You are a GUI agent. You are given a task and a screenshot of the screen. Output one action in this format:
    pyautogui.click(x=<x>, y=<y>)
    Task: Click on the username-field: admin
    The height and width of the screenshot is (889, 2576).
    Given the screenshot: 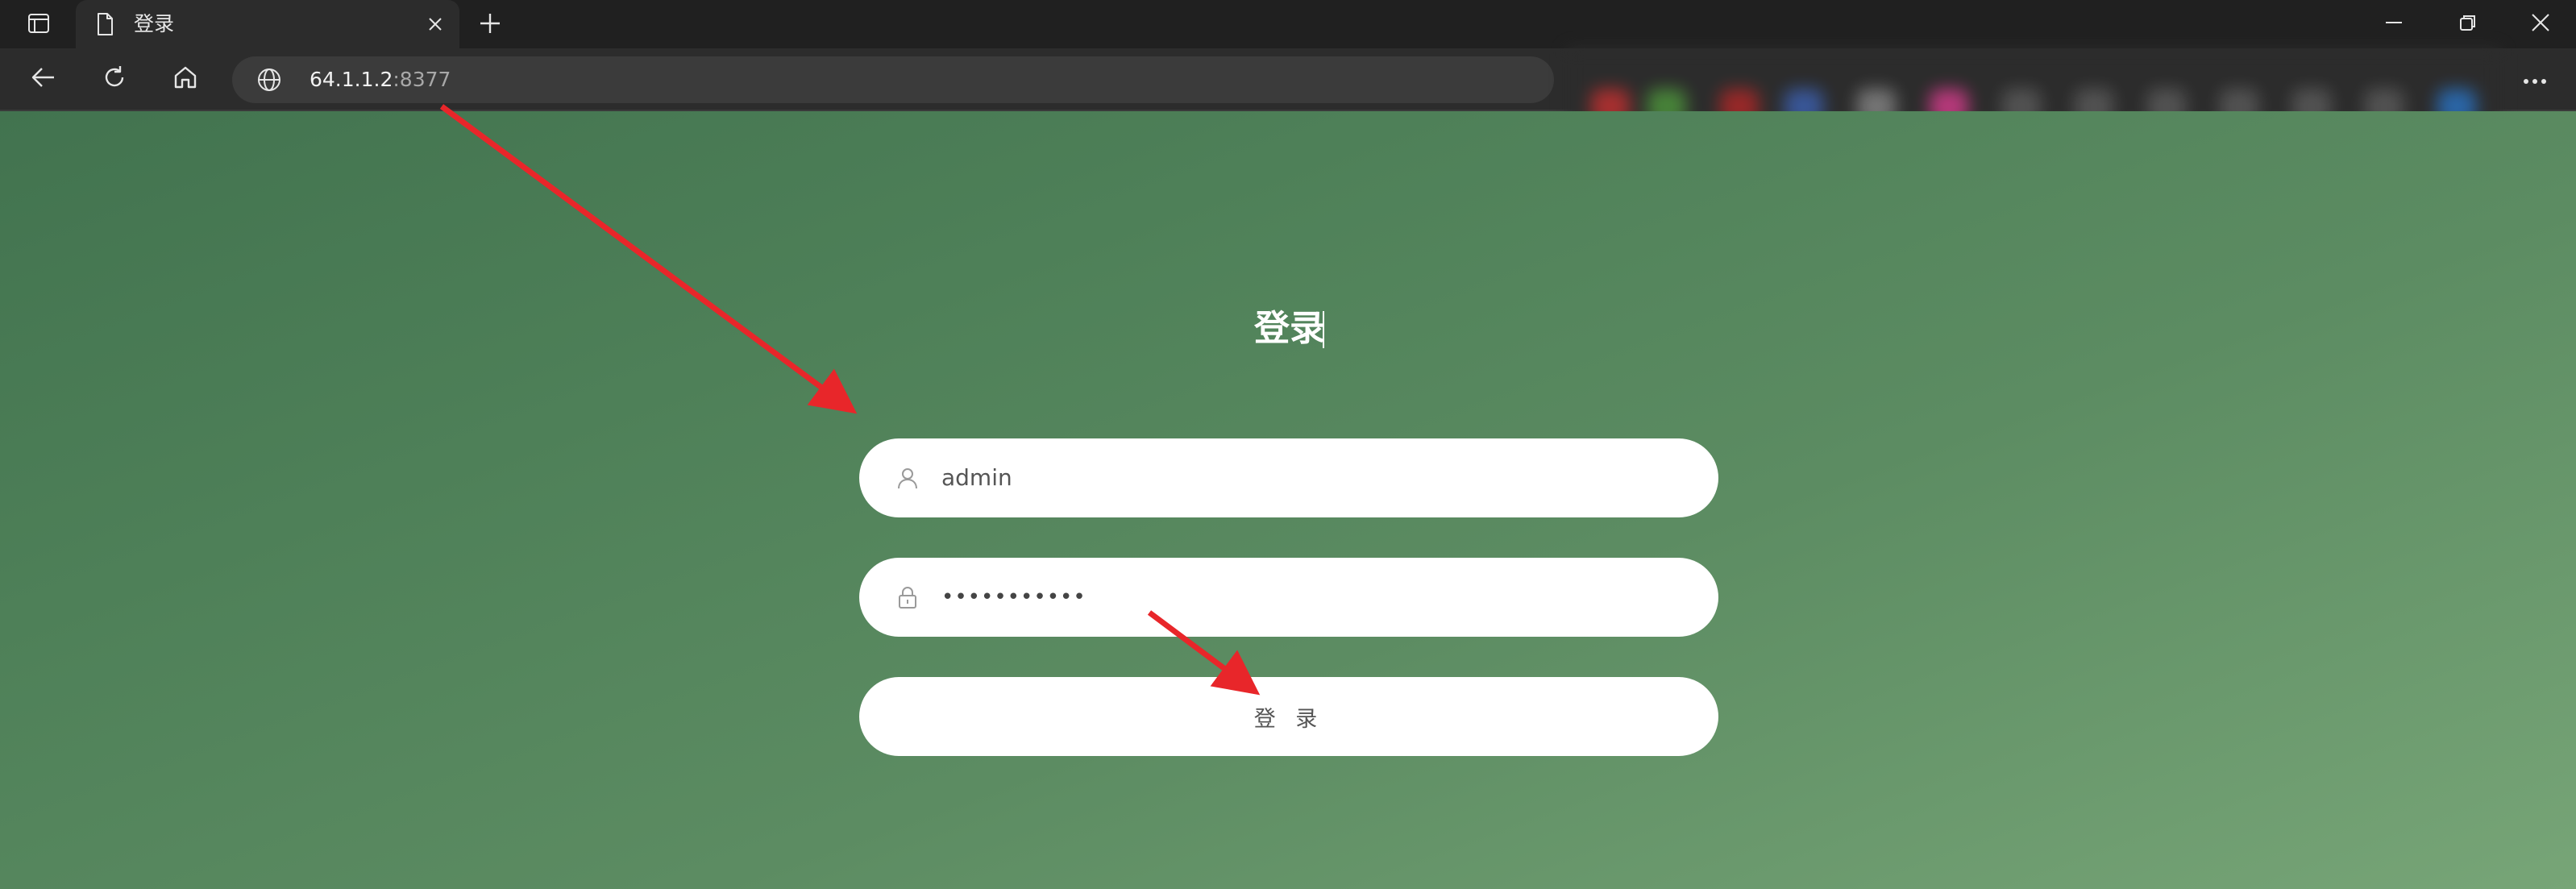 What is the action you would take?
    pyautogui.click(x=1288, y=477)
    